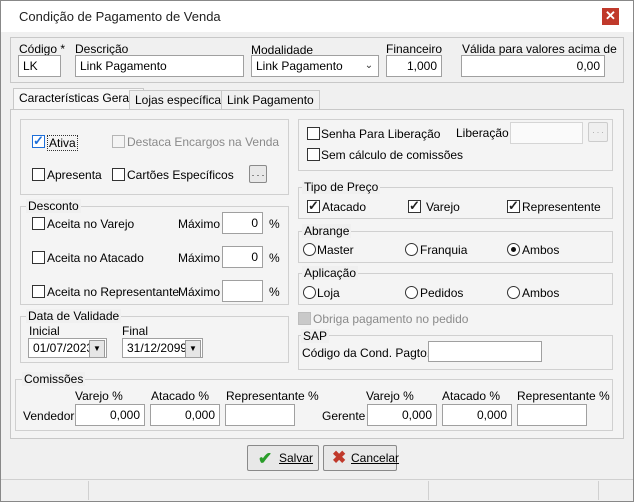 This screenshot has height=502, width=634. I want to click on status-bar, so click(317, 490).